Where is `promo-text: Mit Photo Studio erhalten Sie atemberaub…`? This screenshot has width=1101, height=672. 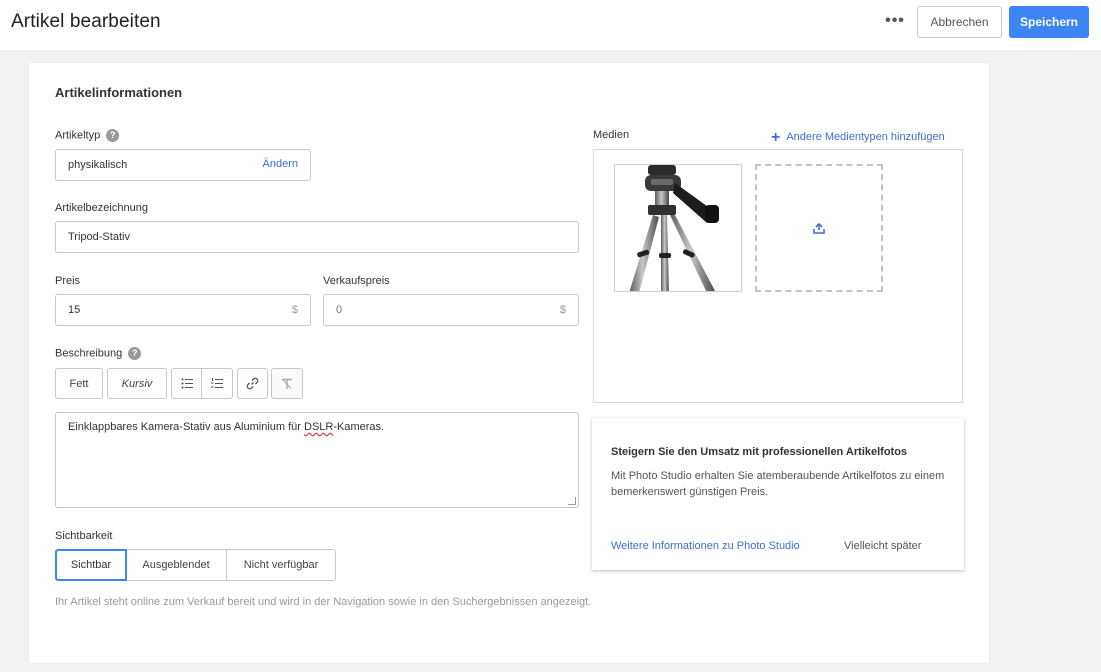
promo-text: Mit Photo Studio erhalten Sie atemberaub… is located at coordinates (778, 484).